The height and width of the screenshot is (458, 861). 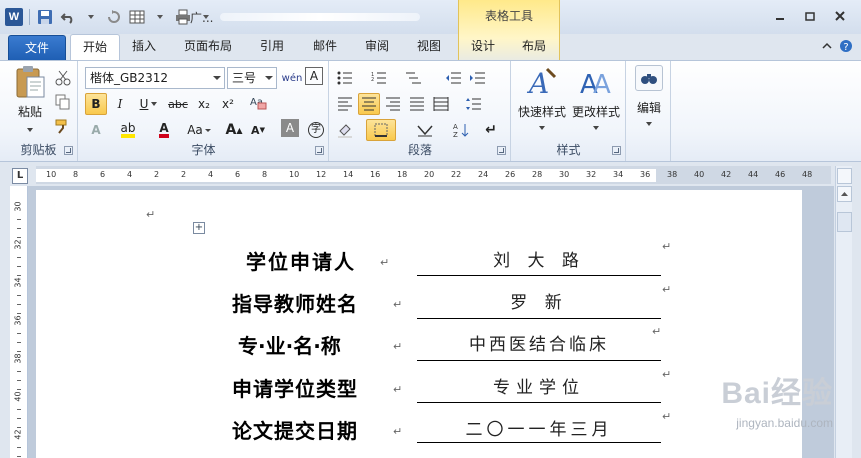 I want to click on bold-button: B, so click(x=96, y=104).